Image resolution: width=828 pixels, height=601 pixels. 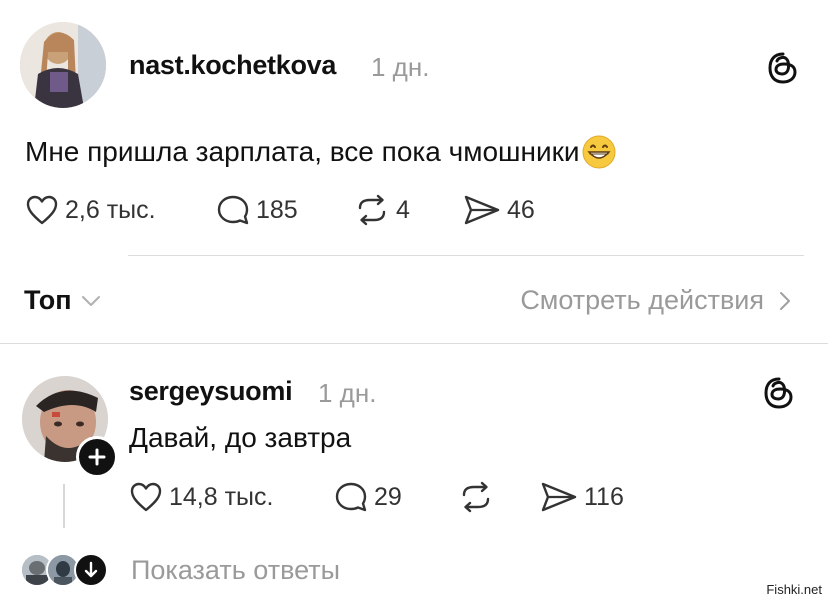 What do you see at coordinates (64, 506) in the screenshot?
I see `thread-line` at bounding box center [64, 506].